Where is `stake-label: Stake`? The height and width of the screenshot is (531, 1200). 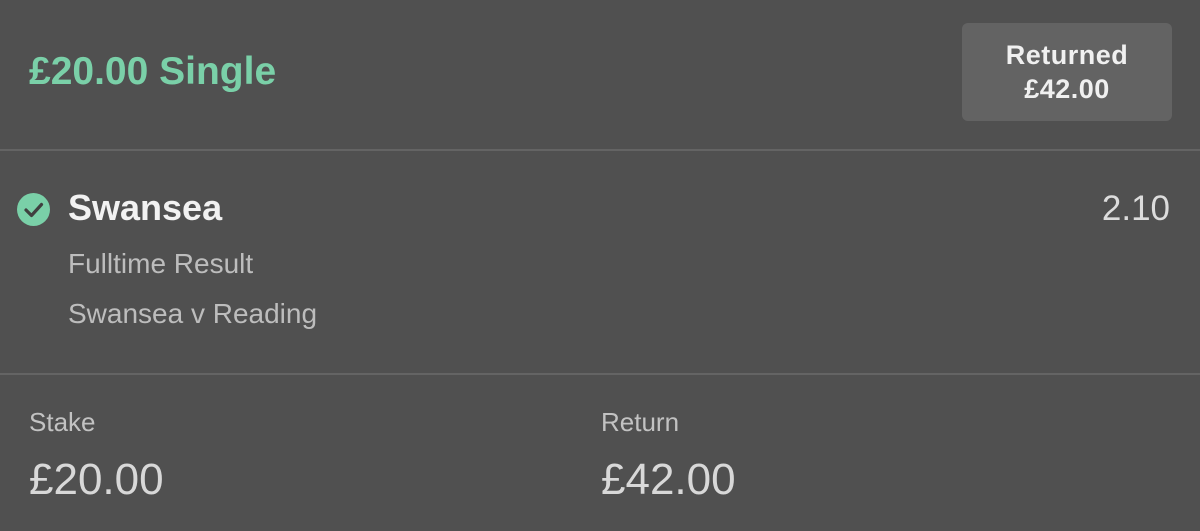
stake-label: Stake is located at coordinates (62, 422).